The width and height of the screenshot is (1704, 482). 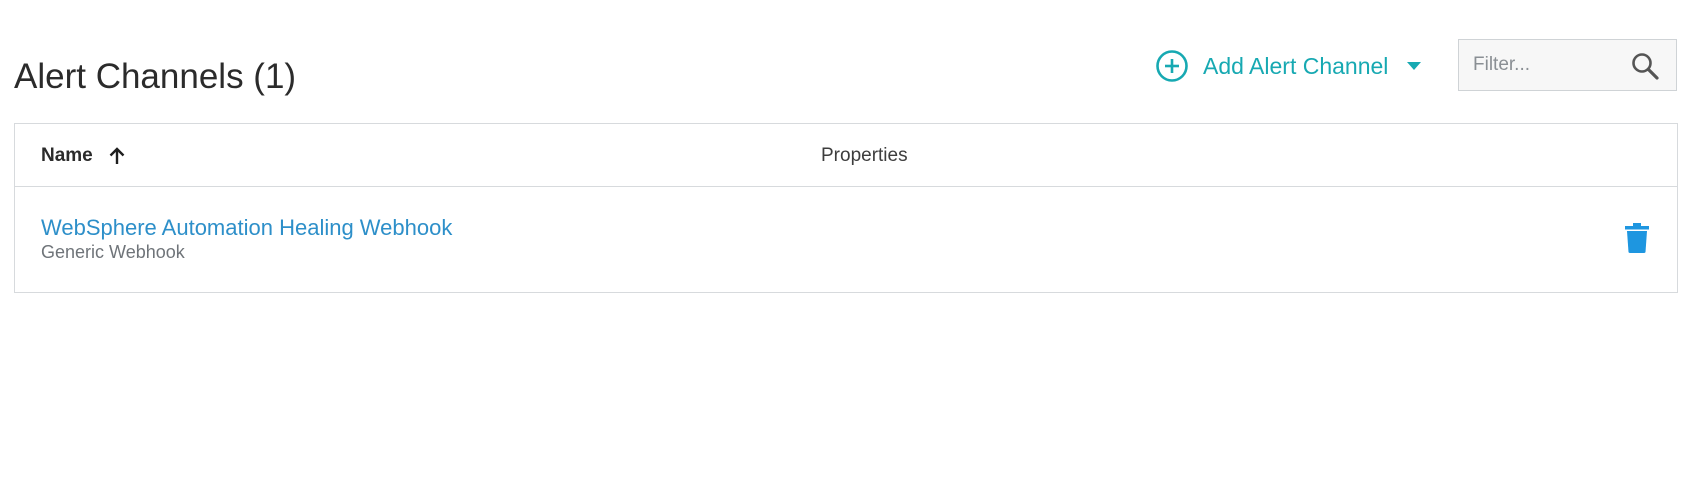 What do you see at coordinates (1172, 66) in the screenshot?
I see `plus-circle-icon` at bounding box center [1172, 66].